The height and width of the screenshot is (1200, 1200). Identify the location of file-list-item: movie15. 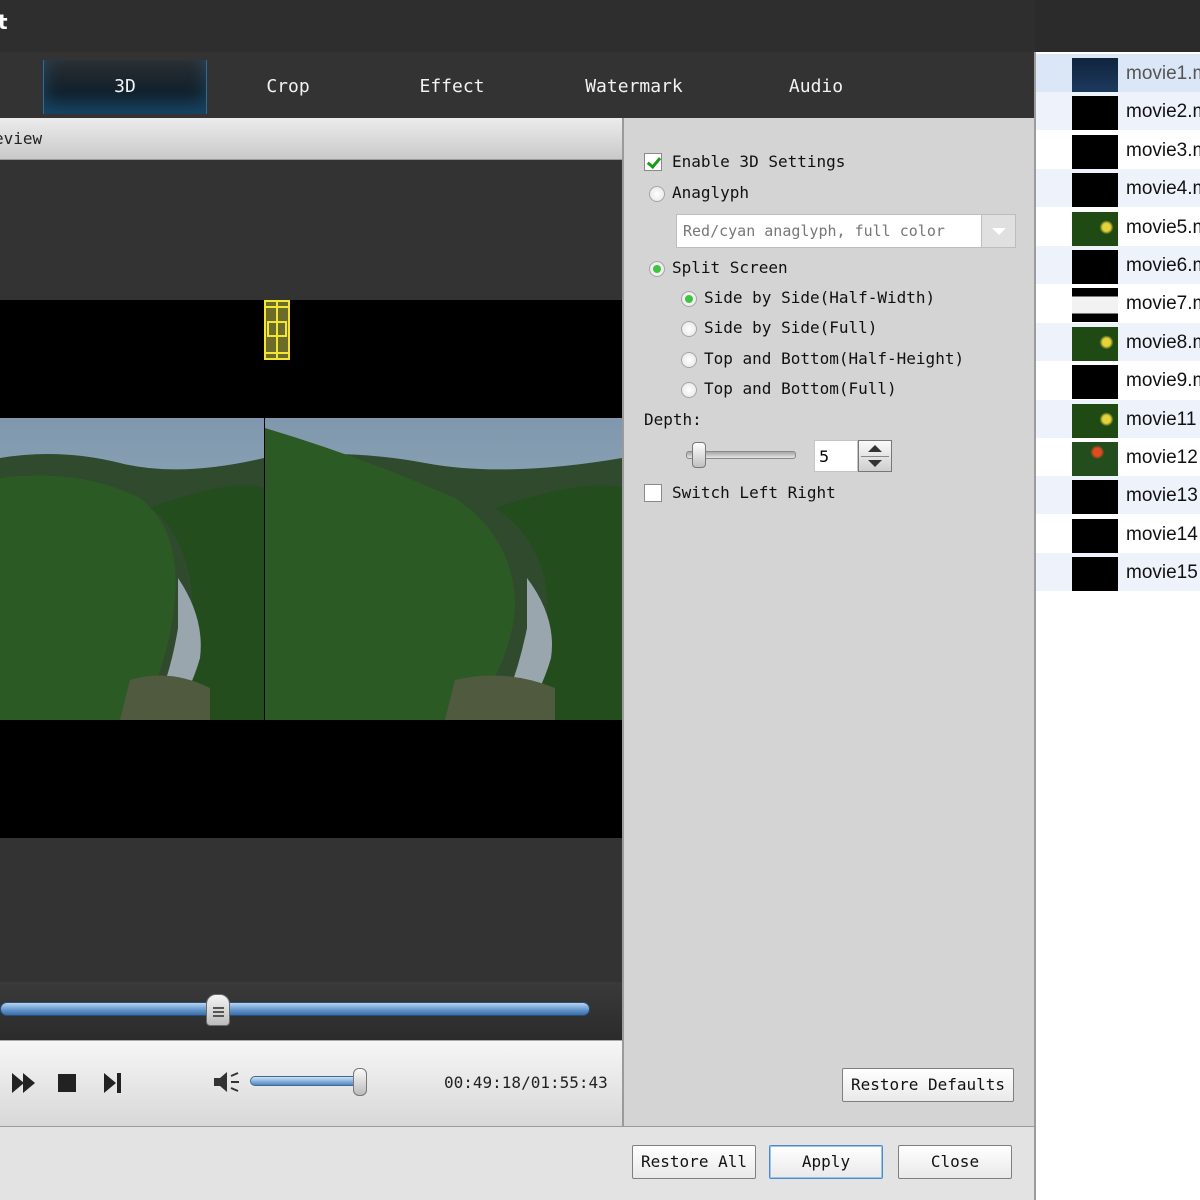
(1118, 572).